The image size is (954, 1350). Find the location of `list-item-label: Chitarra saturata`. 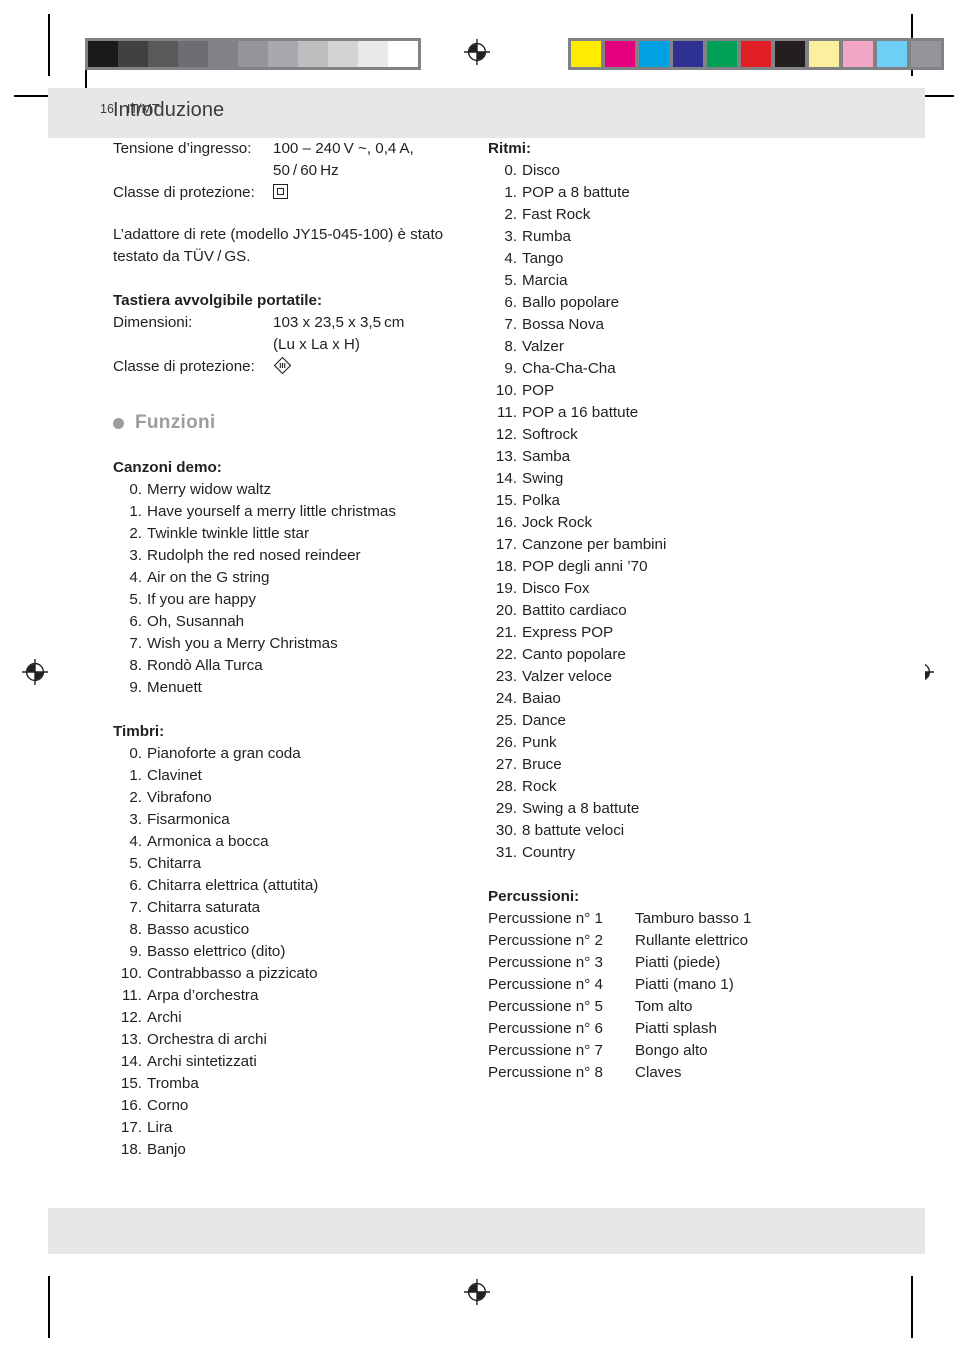

list-item-label: Chitarra saturata is located at coordinates (204, 907).